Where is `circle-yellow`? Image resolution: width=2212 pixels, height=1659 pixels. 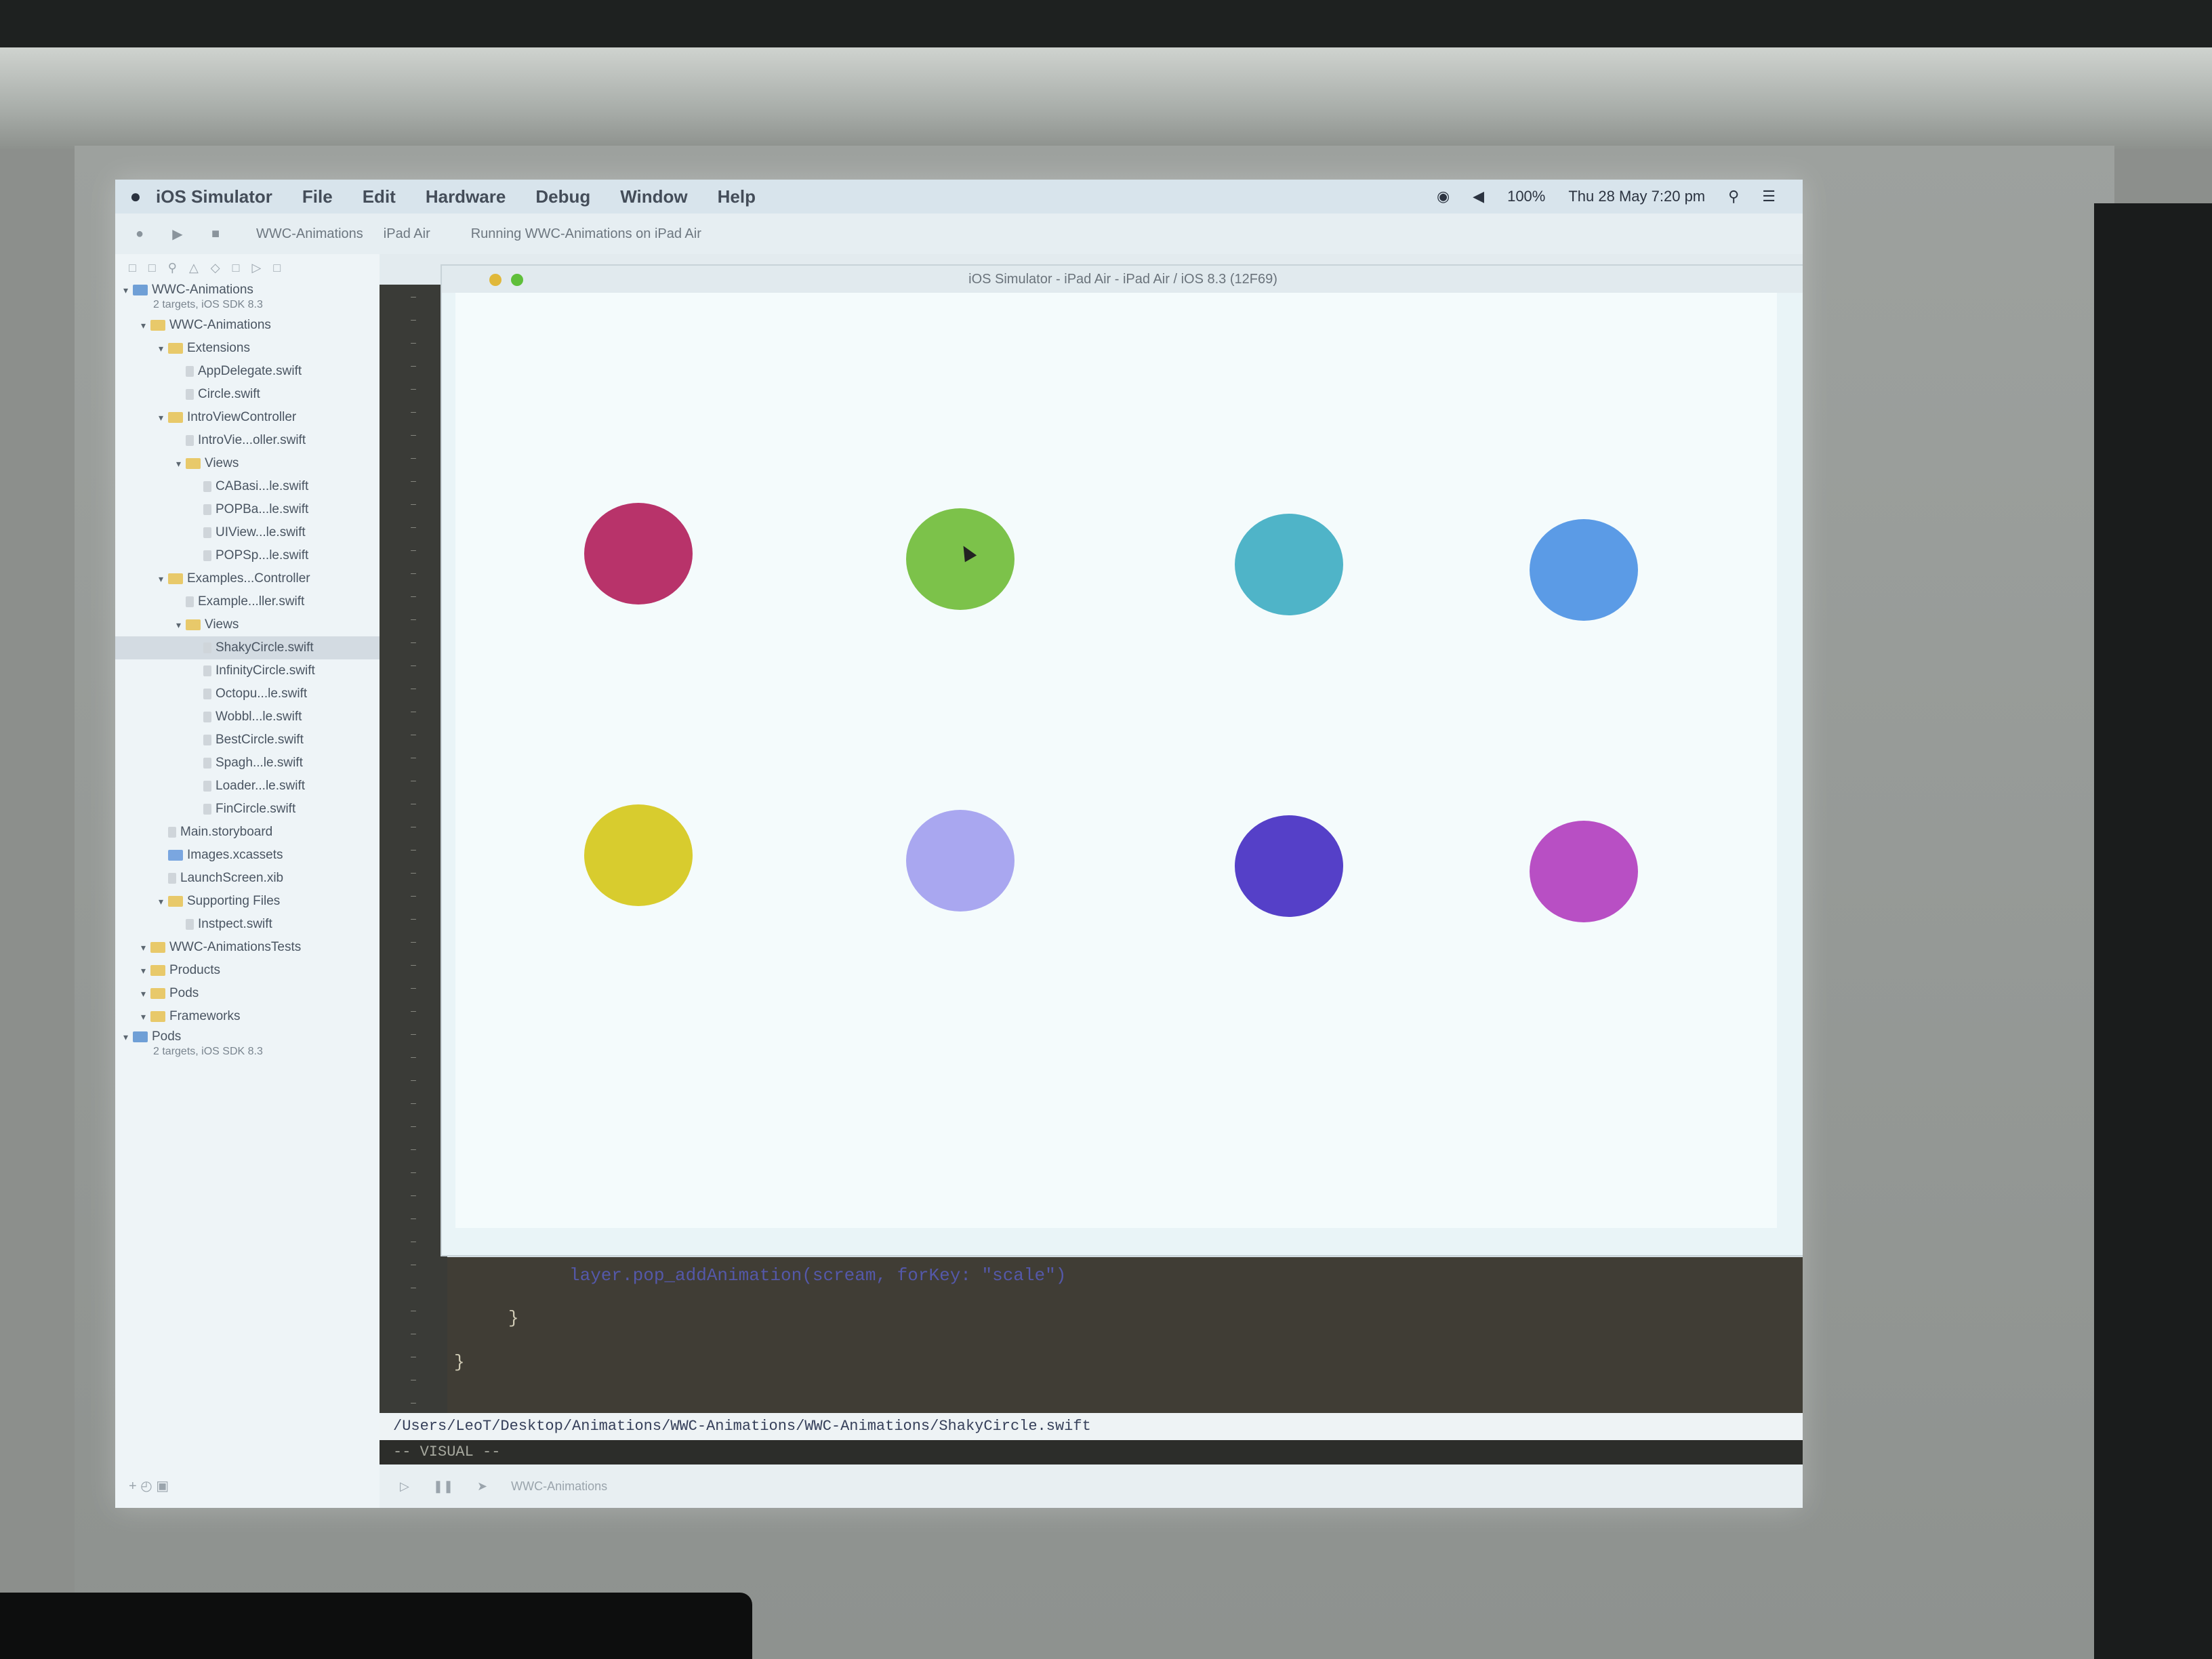
circle-yellow is located at coordinates (639, 855).